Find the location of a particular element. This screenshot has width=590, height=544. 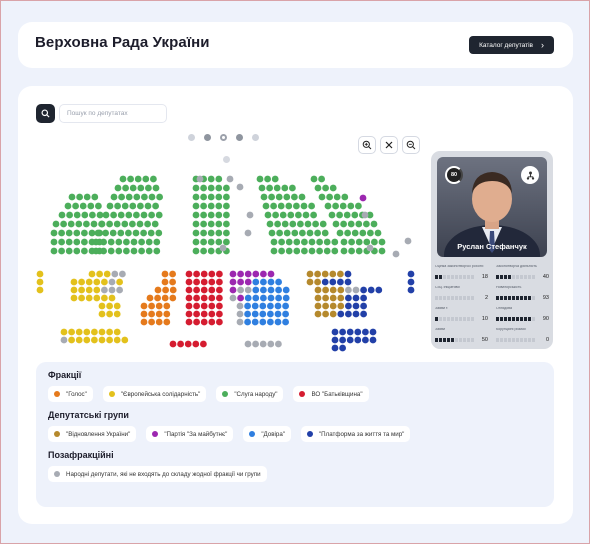

family-tree-button is located at coordinates (530, 175).